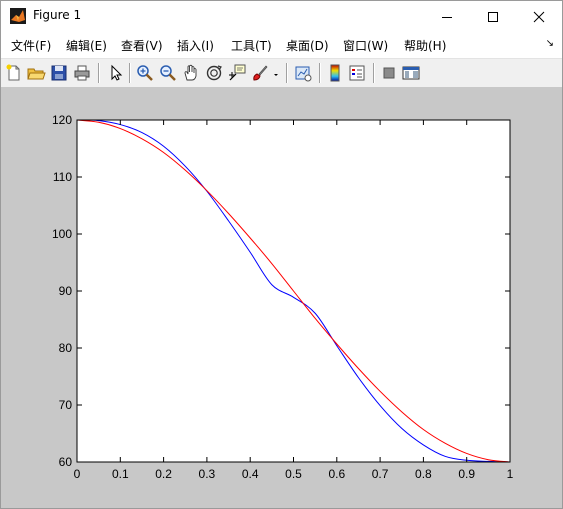  I want to click on pan-hand-icon, so click(190, 72).